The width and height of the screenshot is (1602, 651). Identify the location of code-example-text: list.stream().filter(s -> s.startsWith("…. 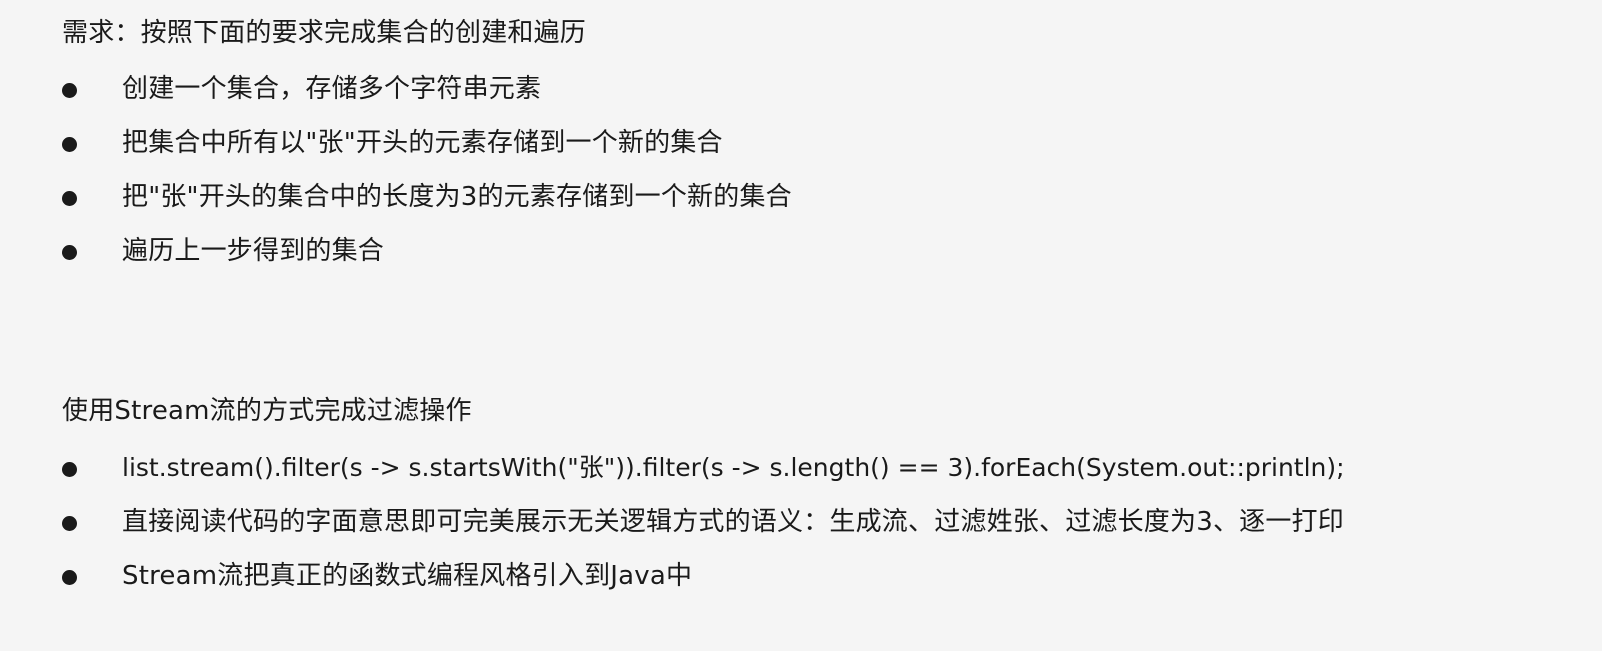
(733, 467).